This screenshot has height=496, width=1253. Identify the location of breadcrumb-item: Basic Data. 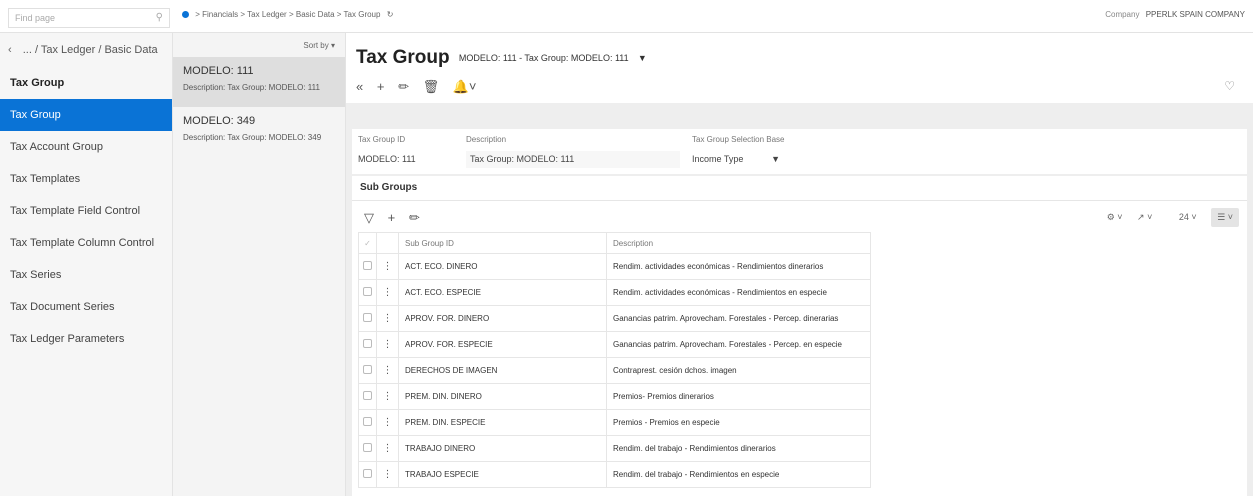
(315, 14).